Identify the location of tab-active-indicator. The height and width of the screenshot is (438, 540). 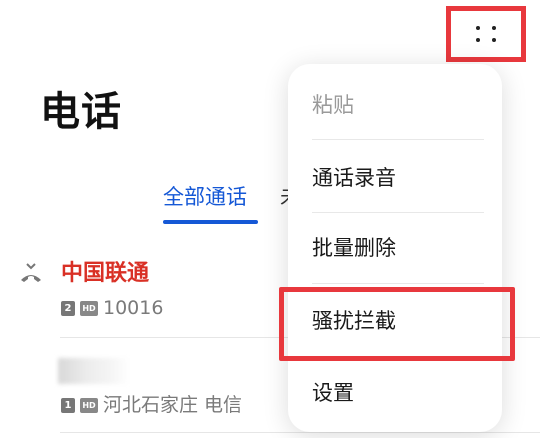
(210, 222).